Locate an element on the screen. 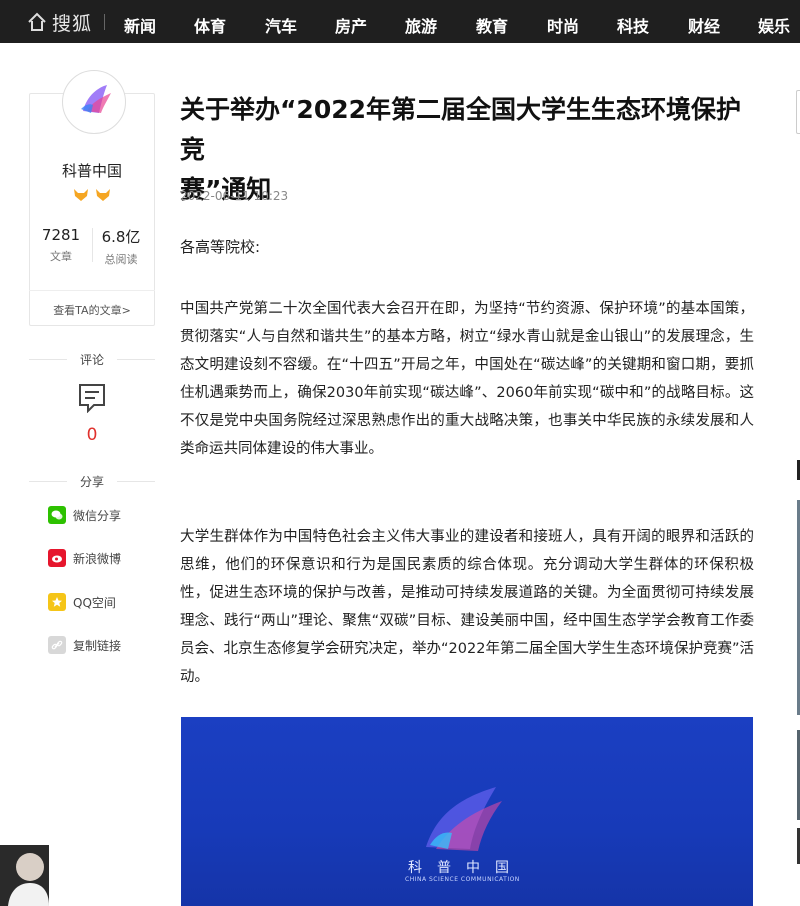 Image resolution: width=800 pixels, height=906 pixels. nav-item-realestate: 房产 is located at coordinates (351, 25).